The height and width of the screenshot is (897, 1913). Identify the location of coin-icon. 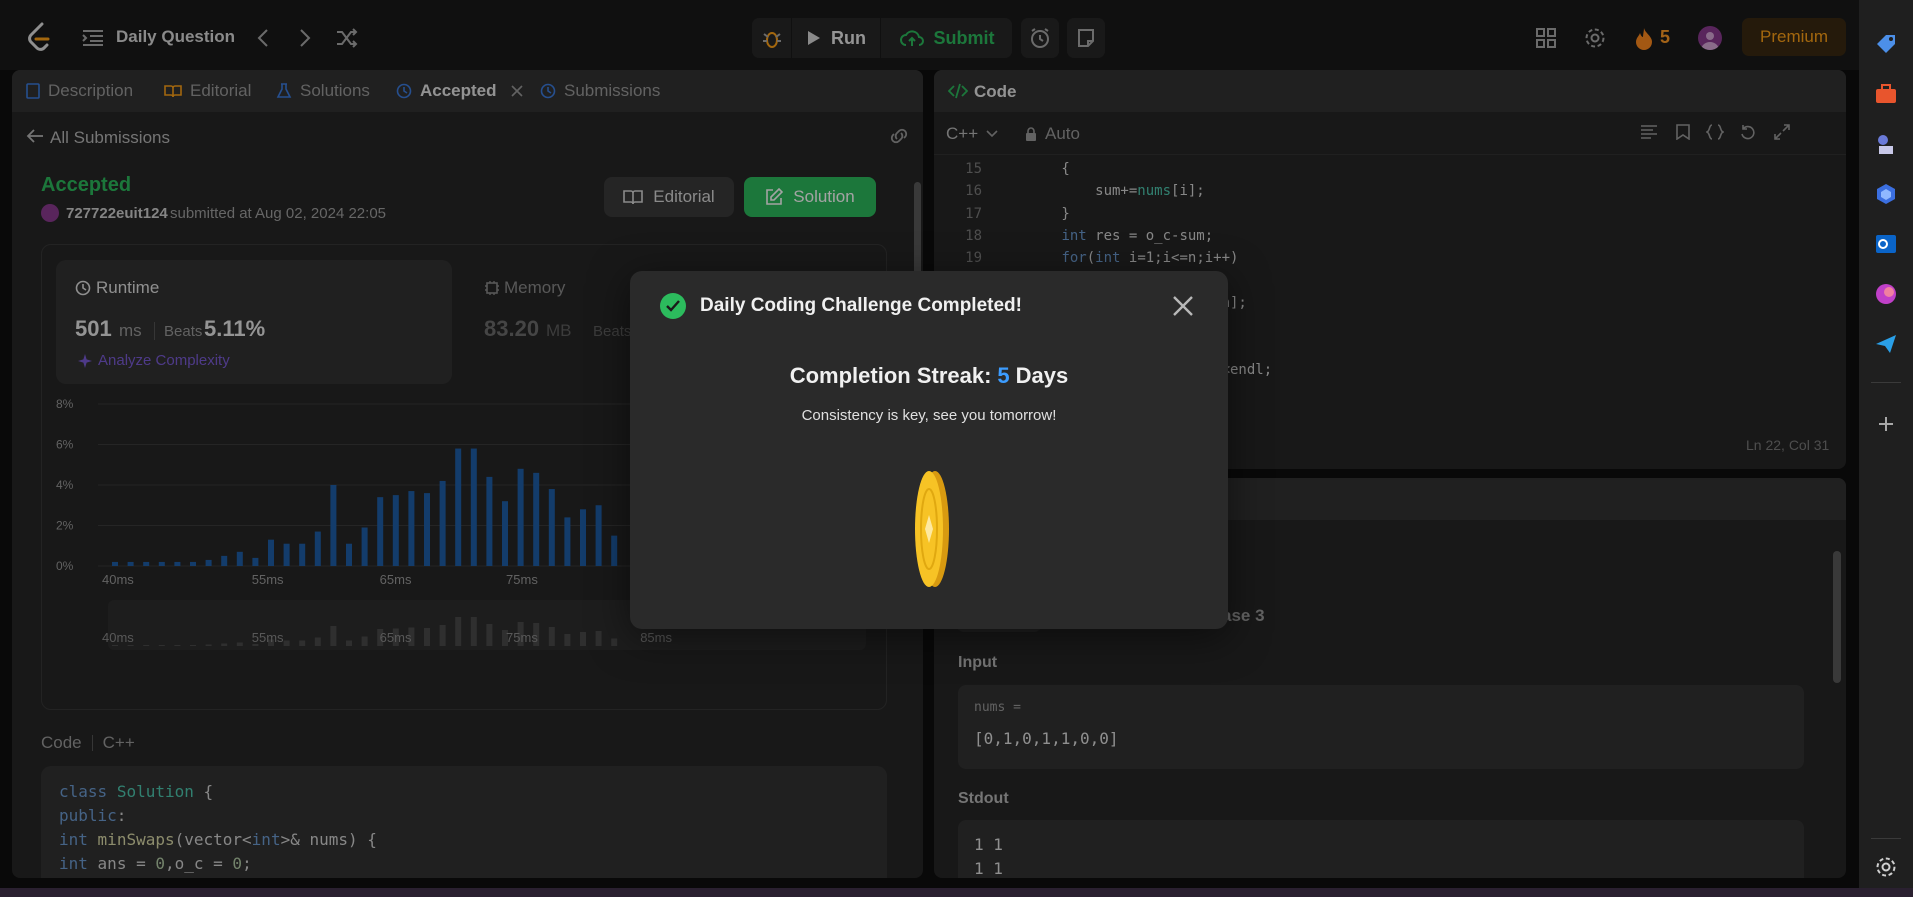
(932, 529).